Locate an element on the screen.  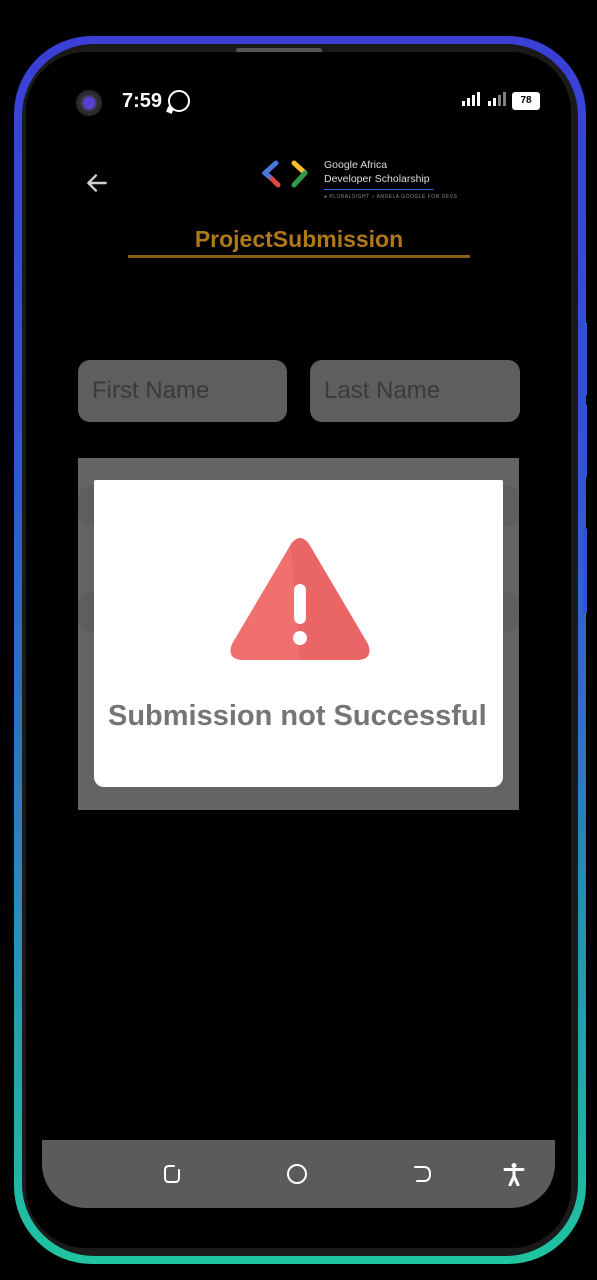
arrow-left-icon is located at coordinates (97, 183).